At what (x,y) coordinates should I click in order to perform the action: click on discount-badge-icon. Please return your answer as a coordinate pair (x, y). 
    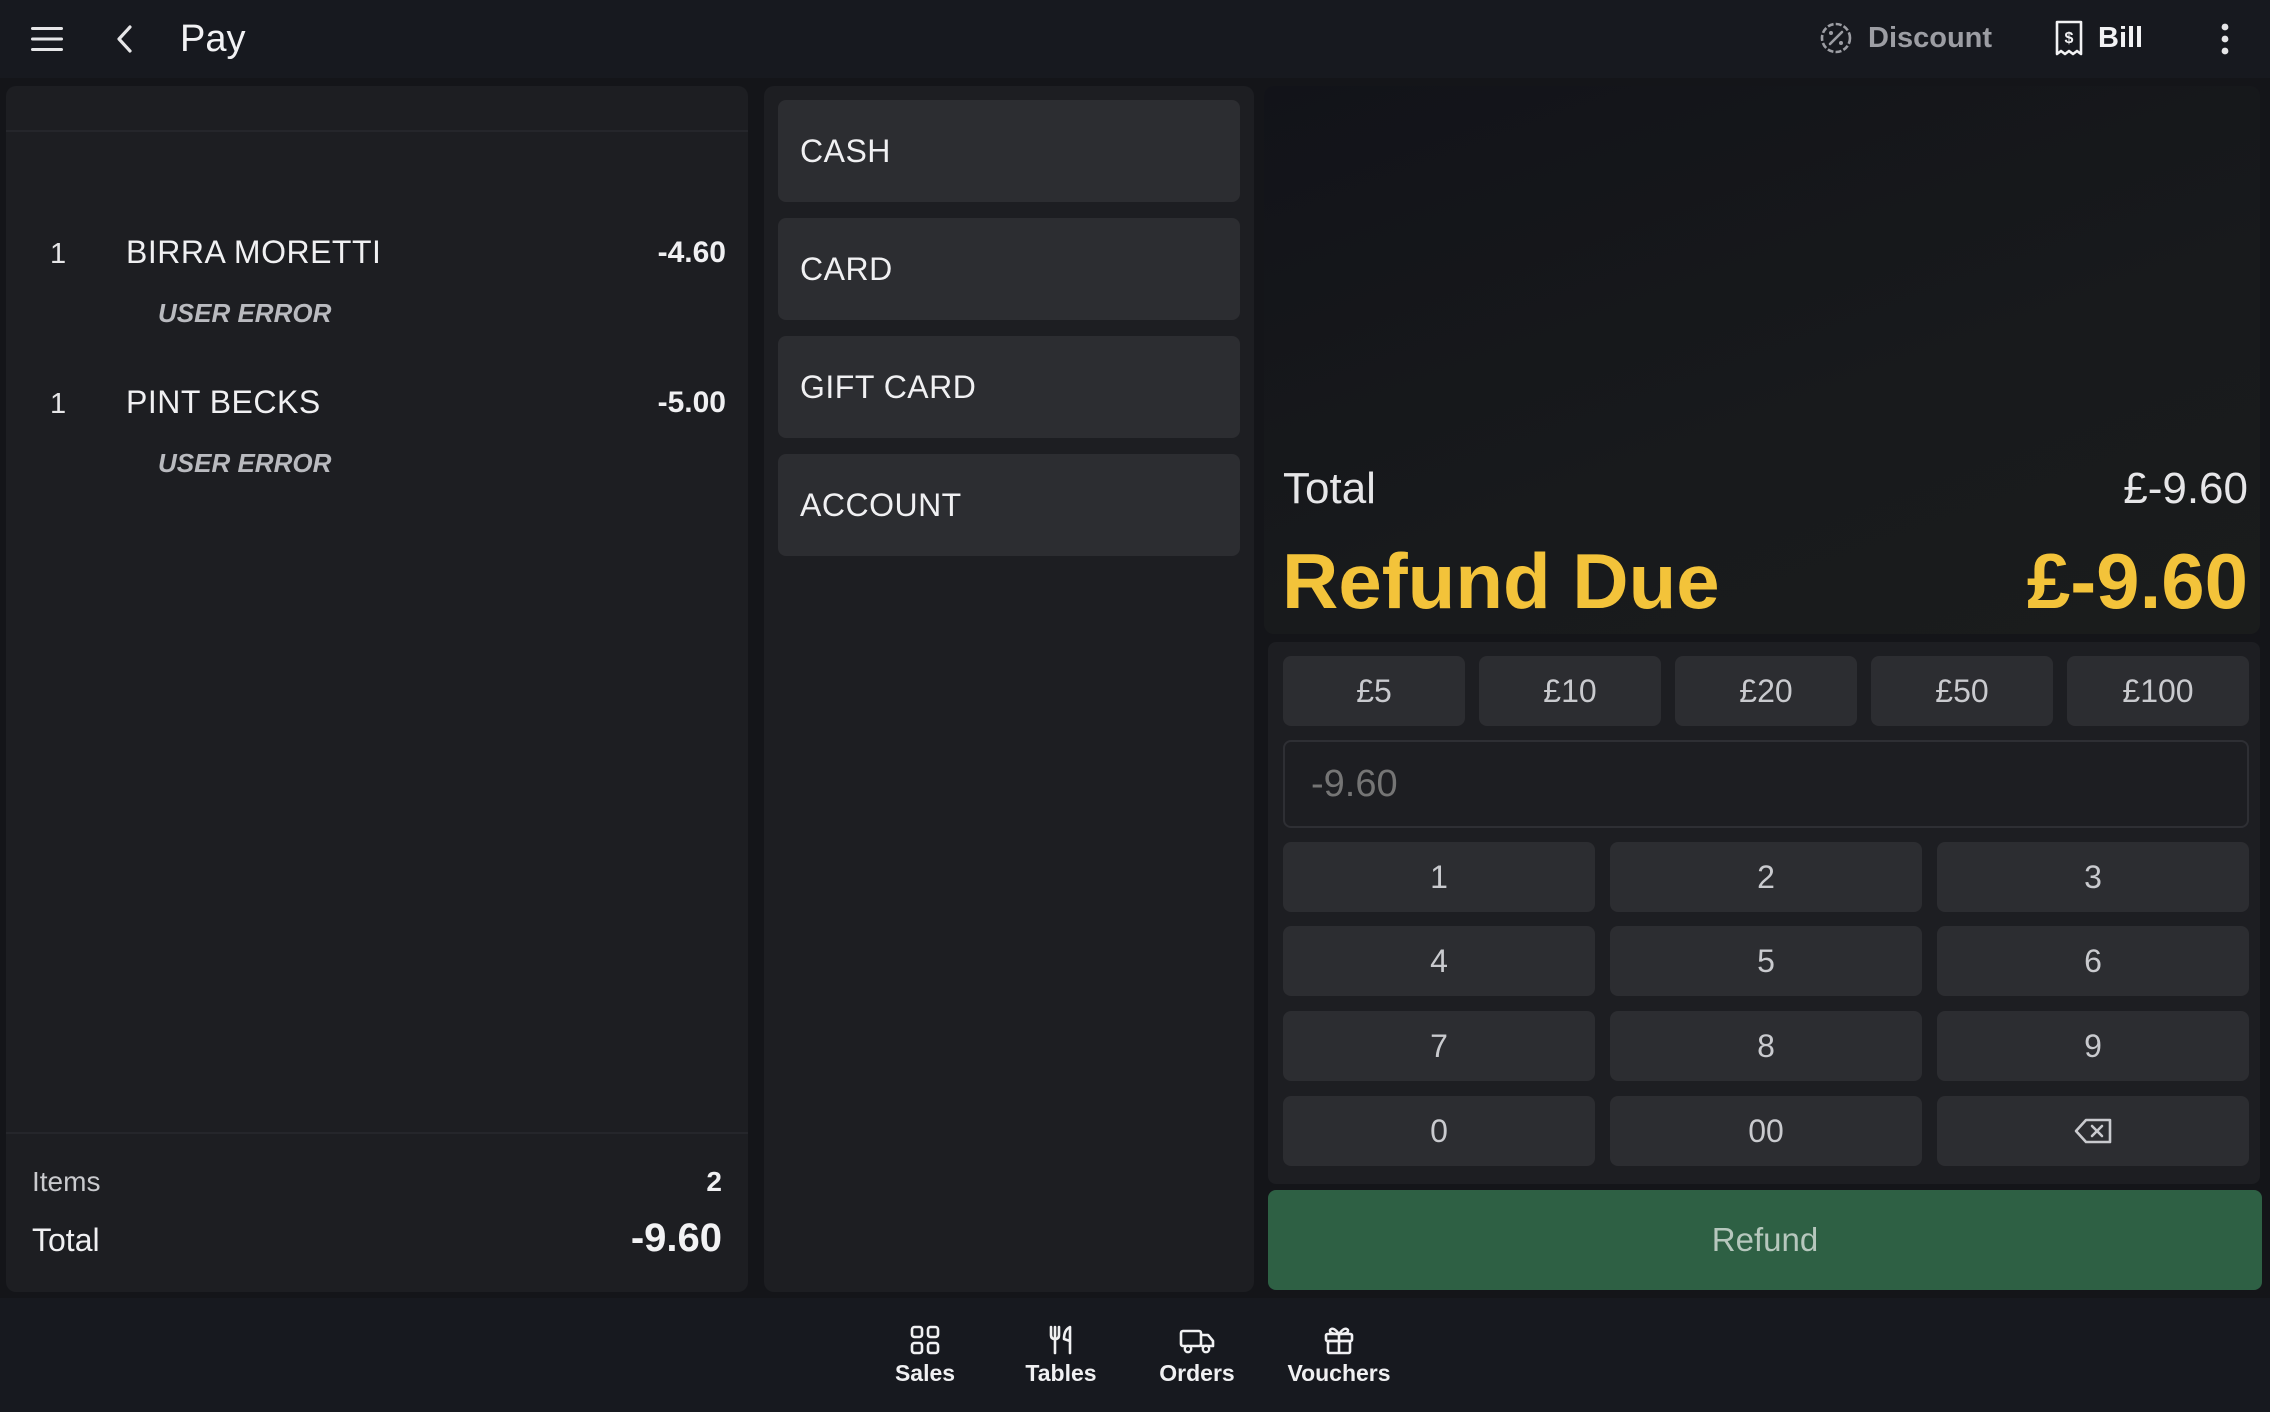
    Looking at the image, I should click on (1836, 38).